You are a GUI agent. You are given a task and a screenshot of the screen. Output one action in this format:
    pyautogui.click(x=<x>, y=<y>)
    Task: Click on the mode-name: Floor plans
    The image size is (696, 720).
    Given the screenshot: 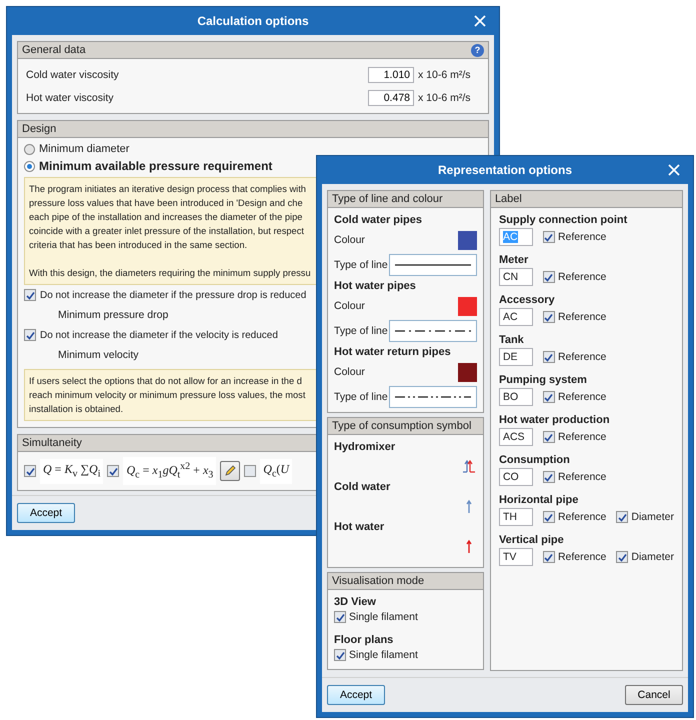 What is the action you would take?
    pyautogui.click(x=364, y=640)
    